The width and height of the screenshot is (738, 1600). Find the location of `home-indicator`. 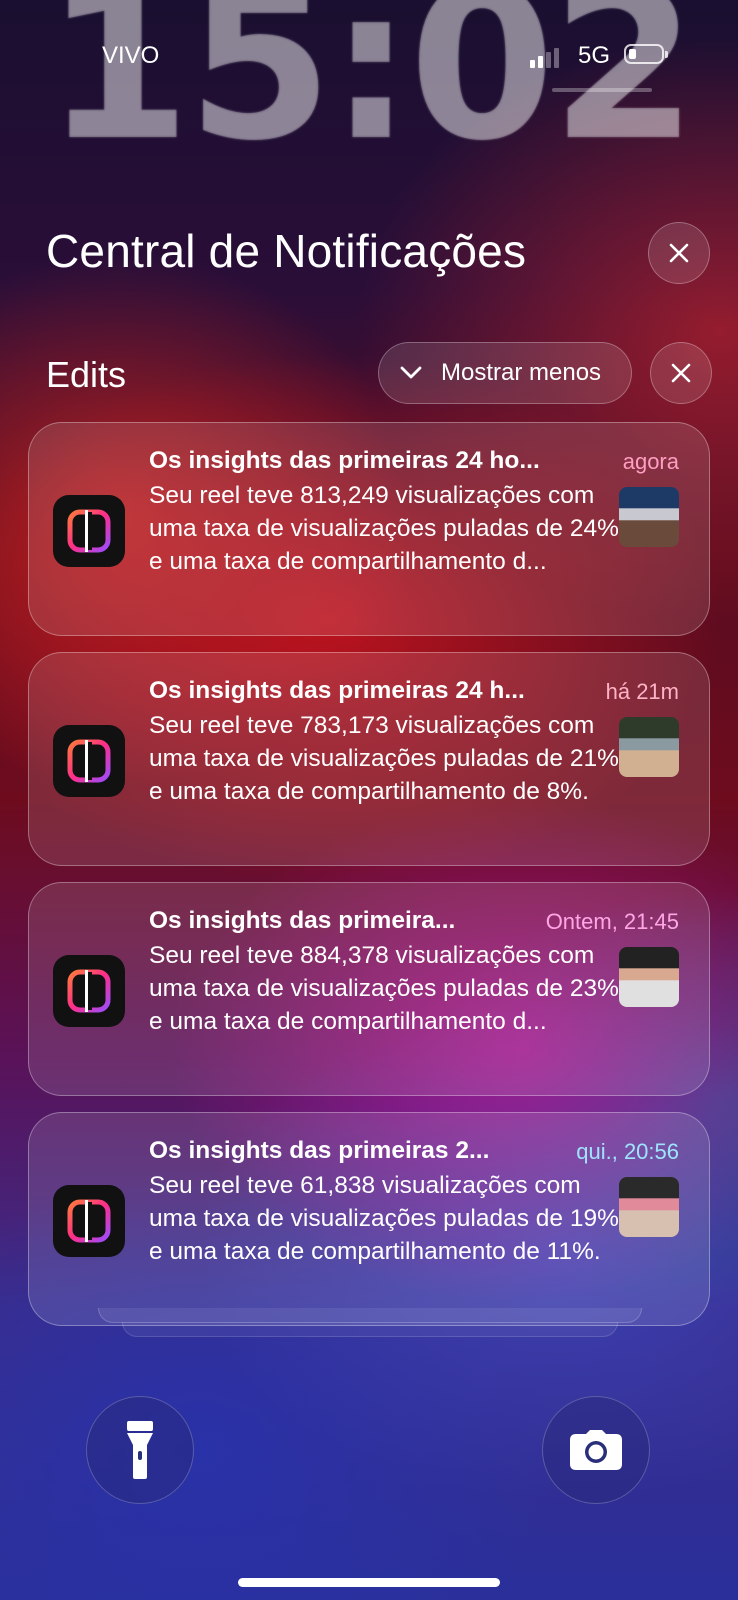

home-indicator is located at coordinates (369, 1582).